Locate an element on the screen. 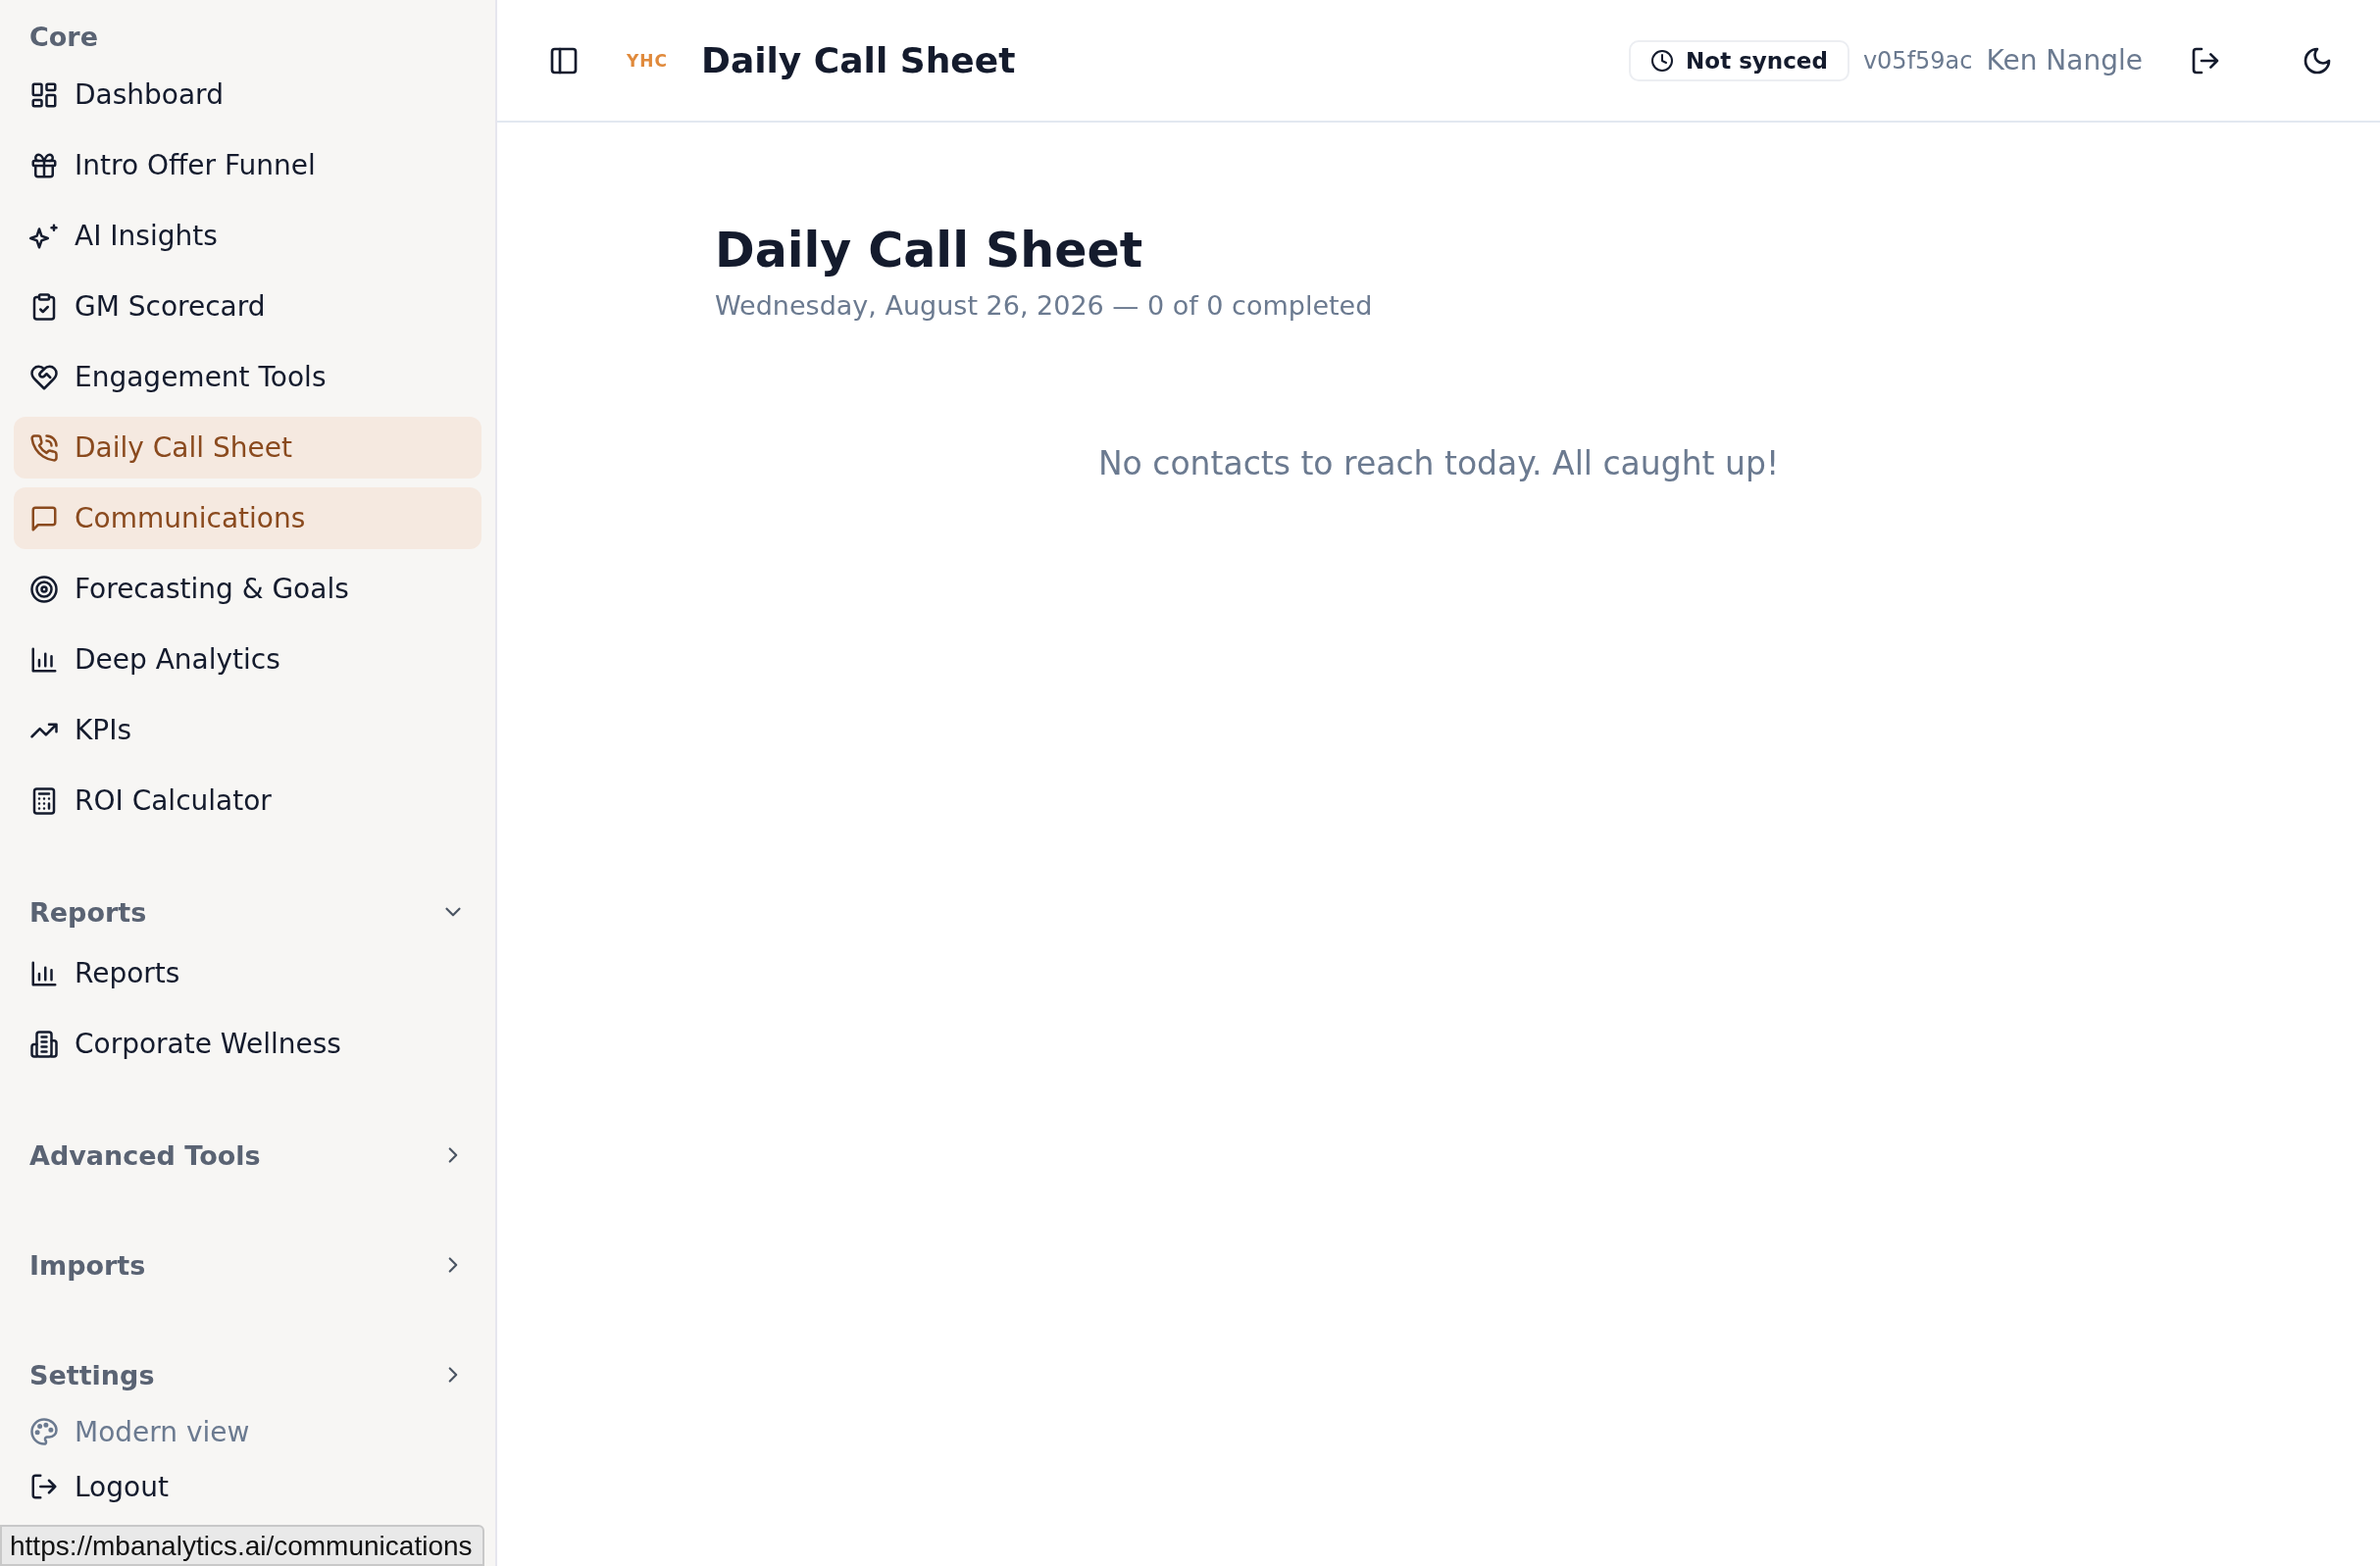 Image resolution: width=2380 pixels, height=1566 pixels. sync-status-badge: Not synced is located at coordinates (1739, 60).